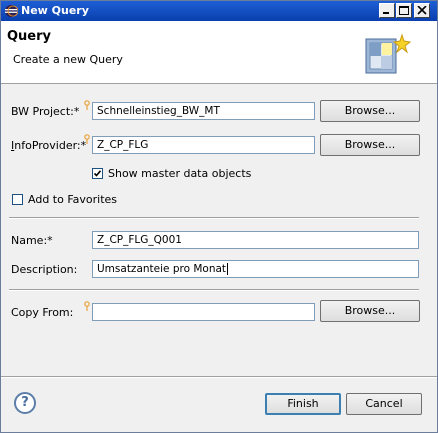 The height and width of the screenshot is (433, 438). I want to click on close-button, so click(422, 10).